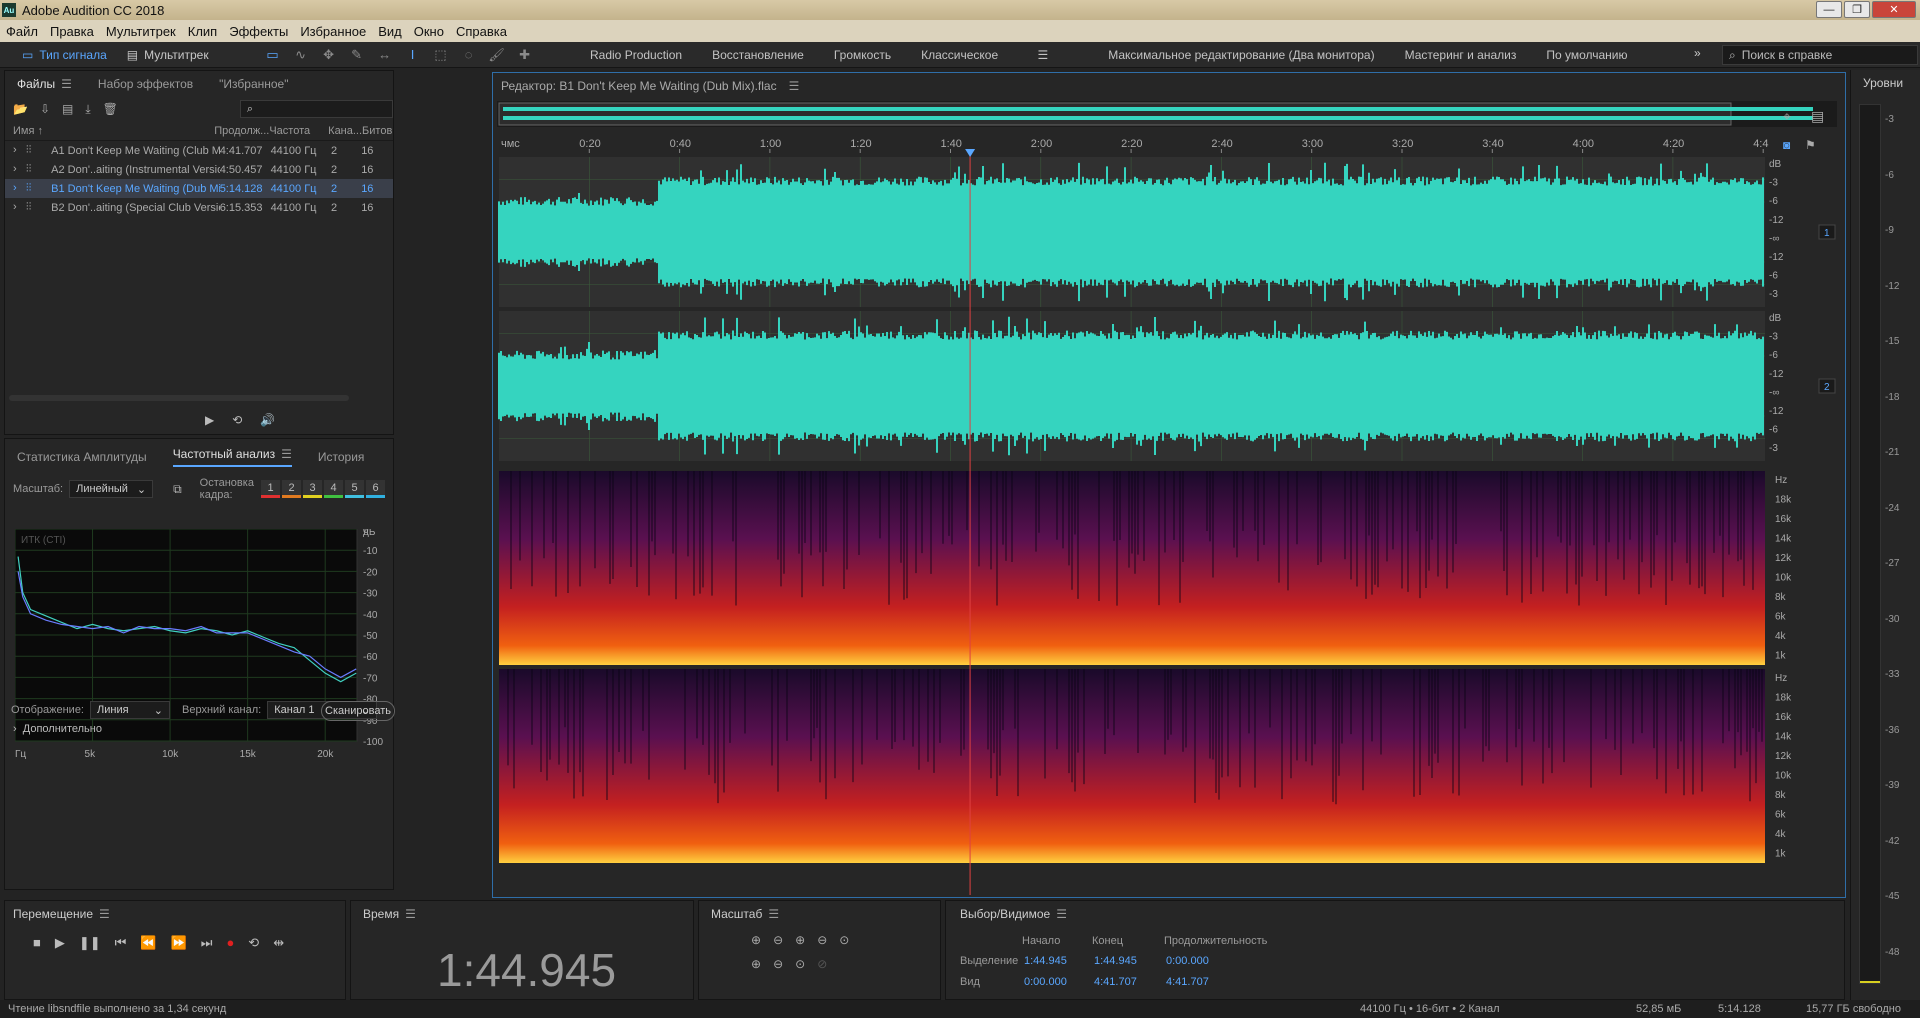 This screenshot has height=1018, width=1920. Describe the element at coordinates (390, 31) in the screenshot. I see `menu-view: Вид` at that location.